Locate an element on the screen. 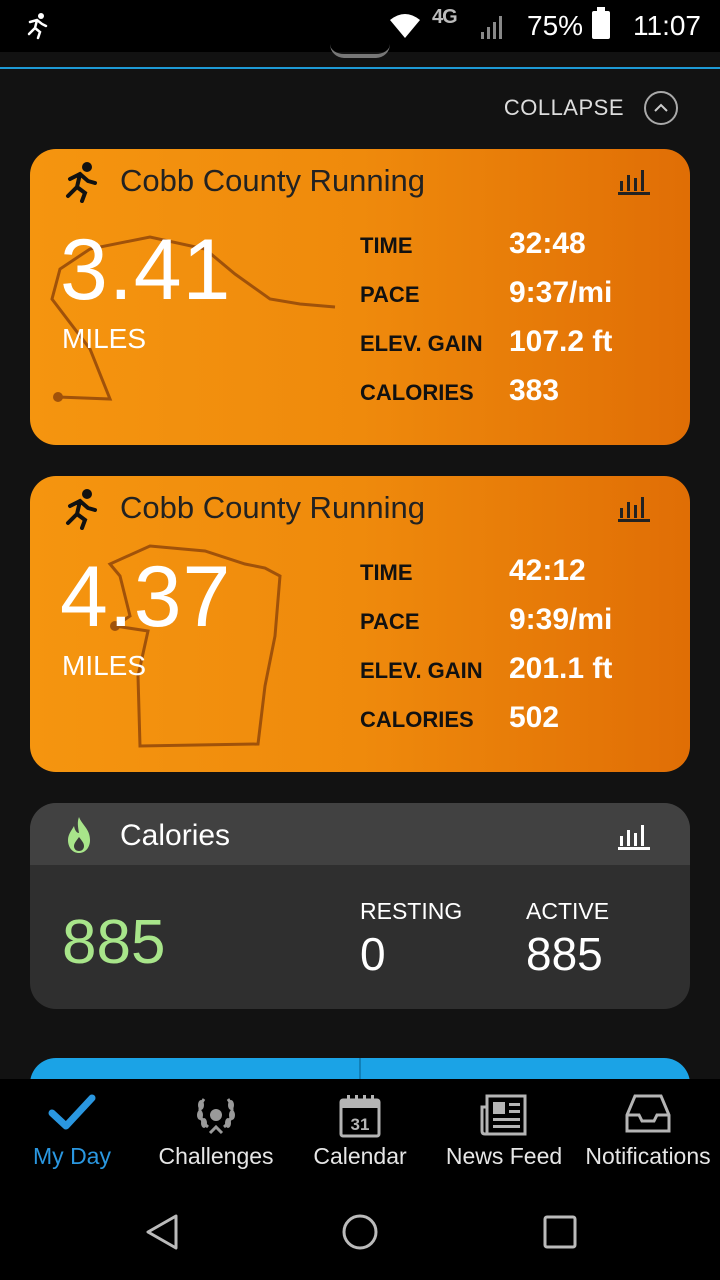  home-icon is located at coordinates (360, 1232).